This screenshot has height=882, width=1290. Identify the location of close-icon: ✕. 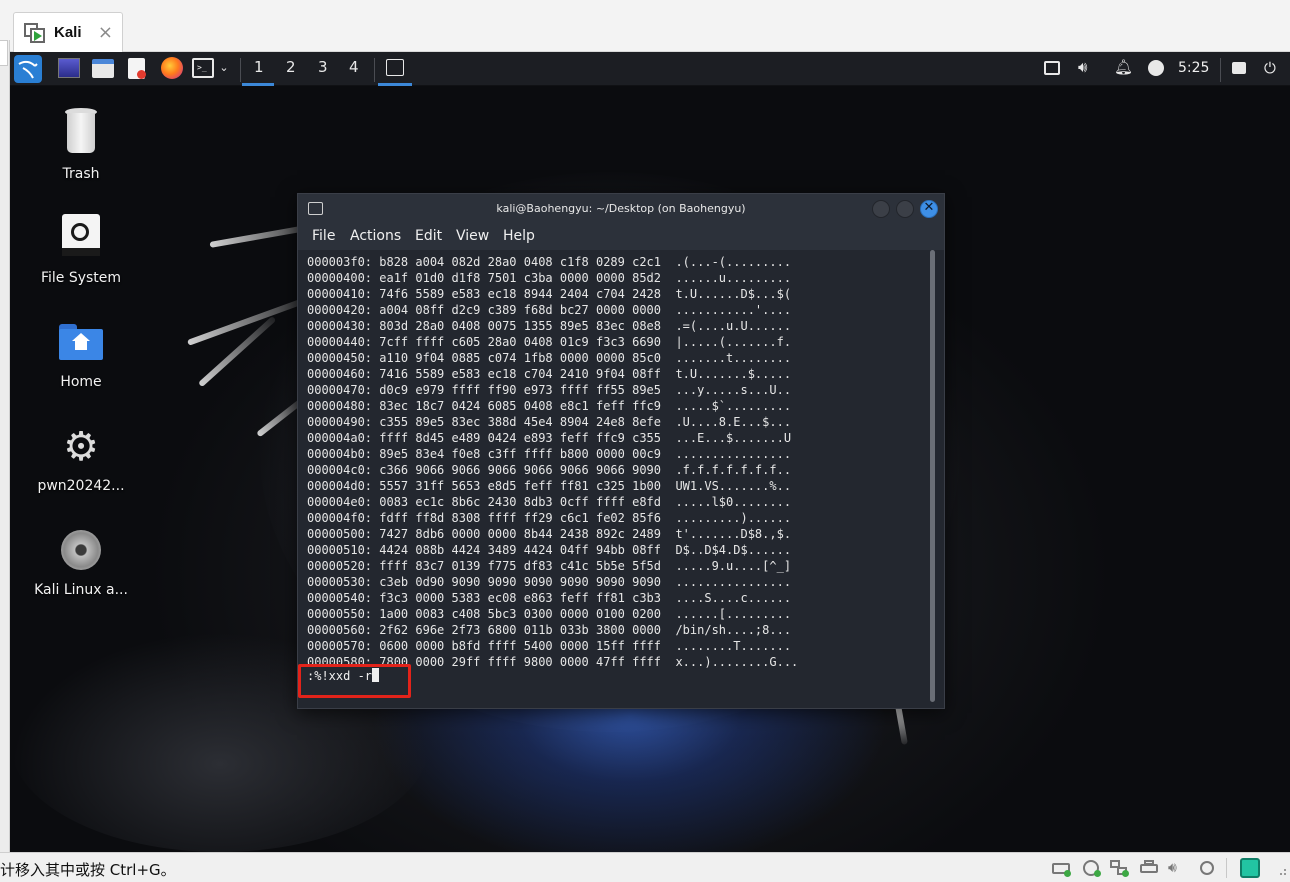
(929, 207).